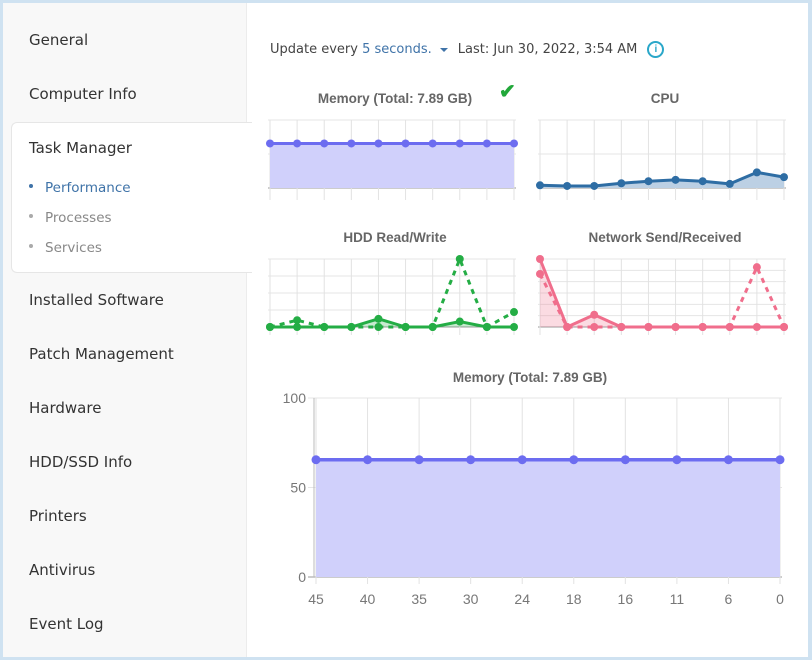 Image resolution: width=812 pixels, height=660 pixels. Describe the element at coordinates (419, 599) in the screenshot. I see `x-tick-label: 35` at that location.